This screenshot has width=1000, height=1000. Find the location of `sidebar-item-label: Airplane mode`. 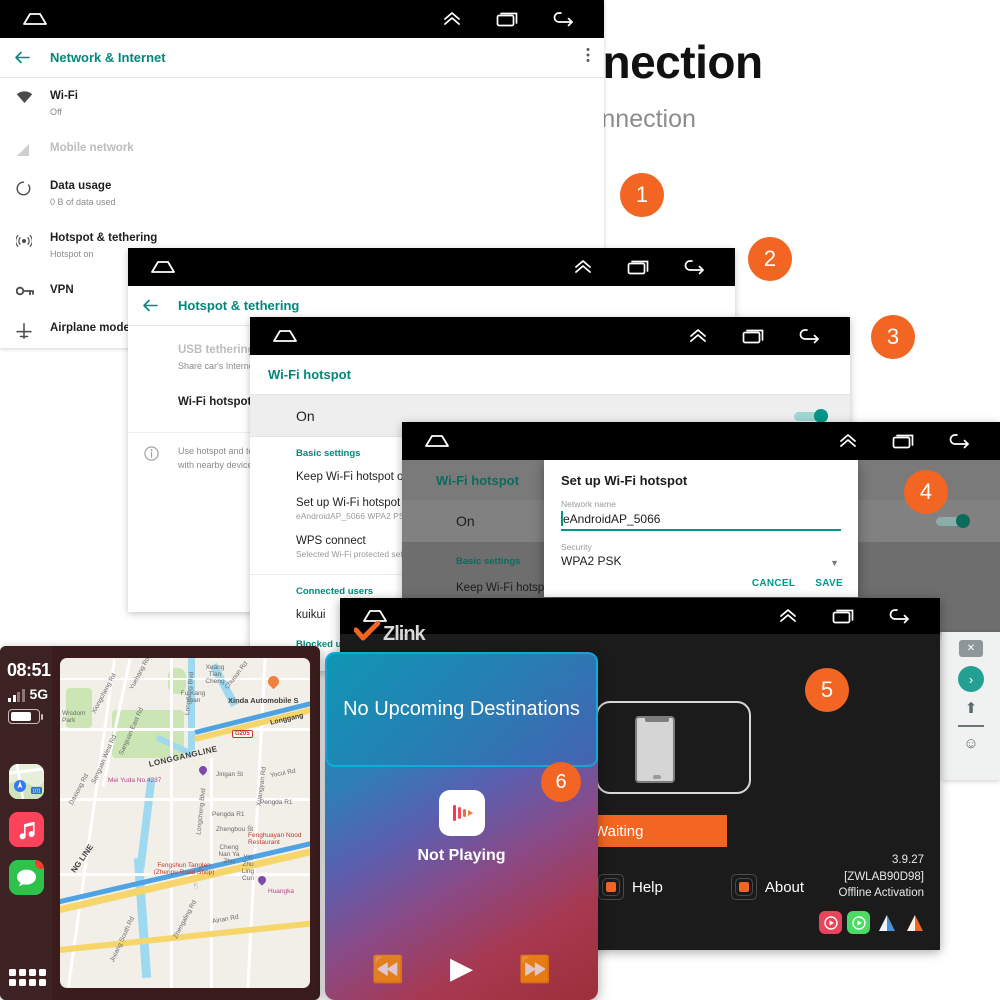

sidebar-item-label: Airplane mode is located at coordinates (90, 327).